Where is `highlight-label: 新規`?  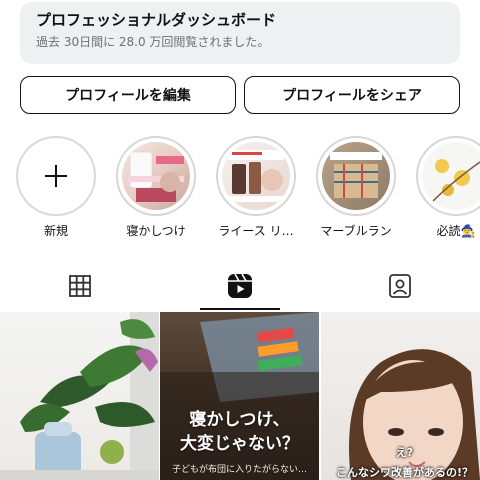 highlight-label: 新規 is located at coordinates (55, 231).